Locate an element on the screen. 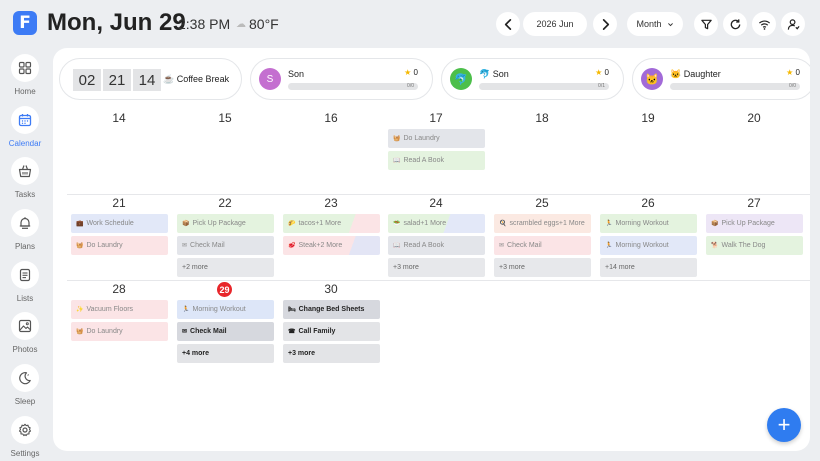 The width and height of the screenshot is (820, 461). month-selector: 2026 Jun is located at coordinates (555, 24).